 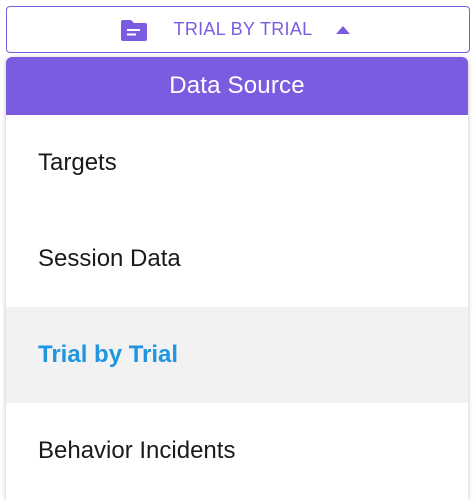 I want to click on data-source-selector-button: TRIAL BY TRIAL, so click(x=238, y=29).